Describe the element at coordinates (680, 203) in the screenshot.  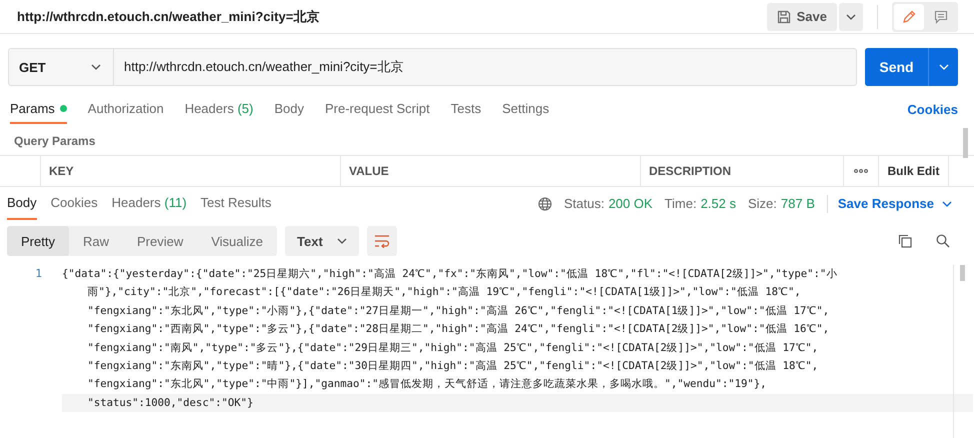
I see `time-label: Time:` at that location.